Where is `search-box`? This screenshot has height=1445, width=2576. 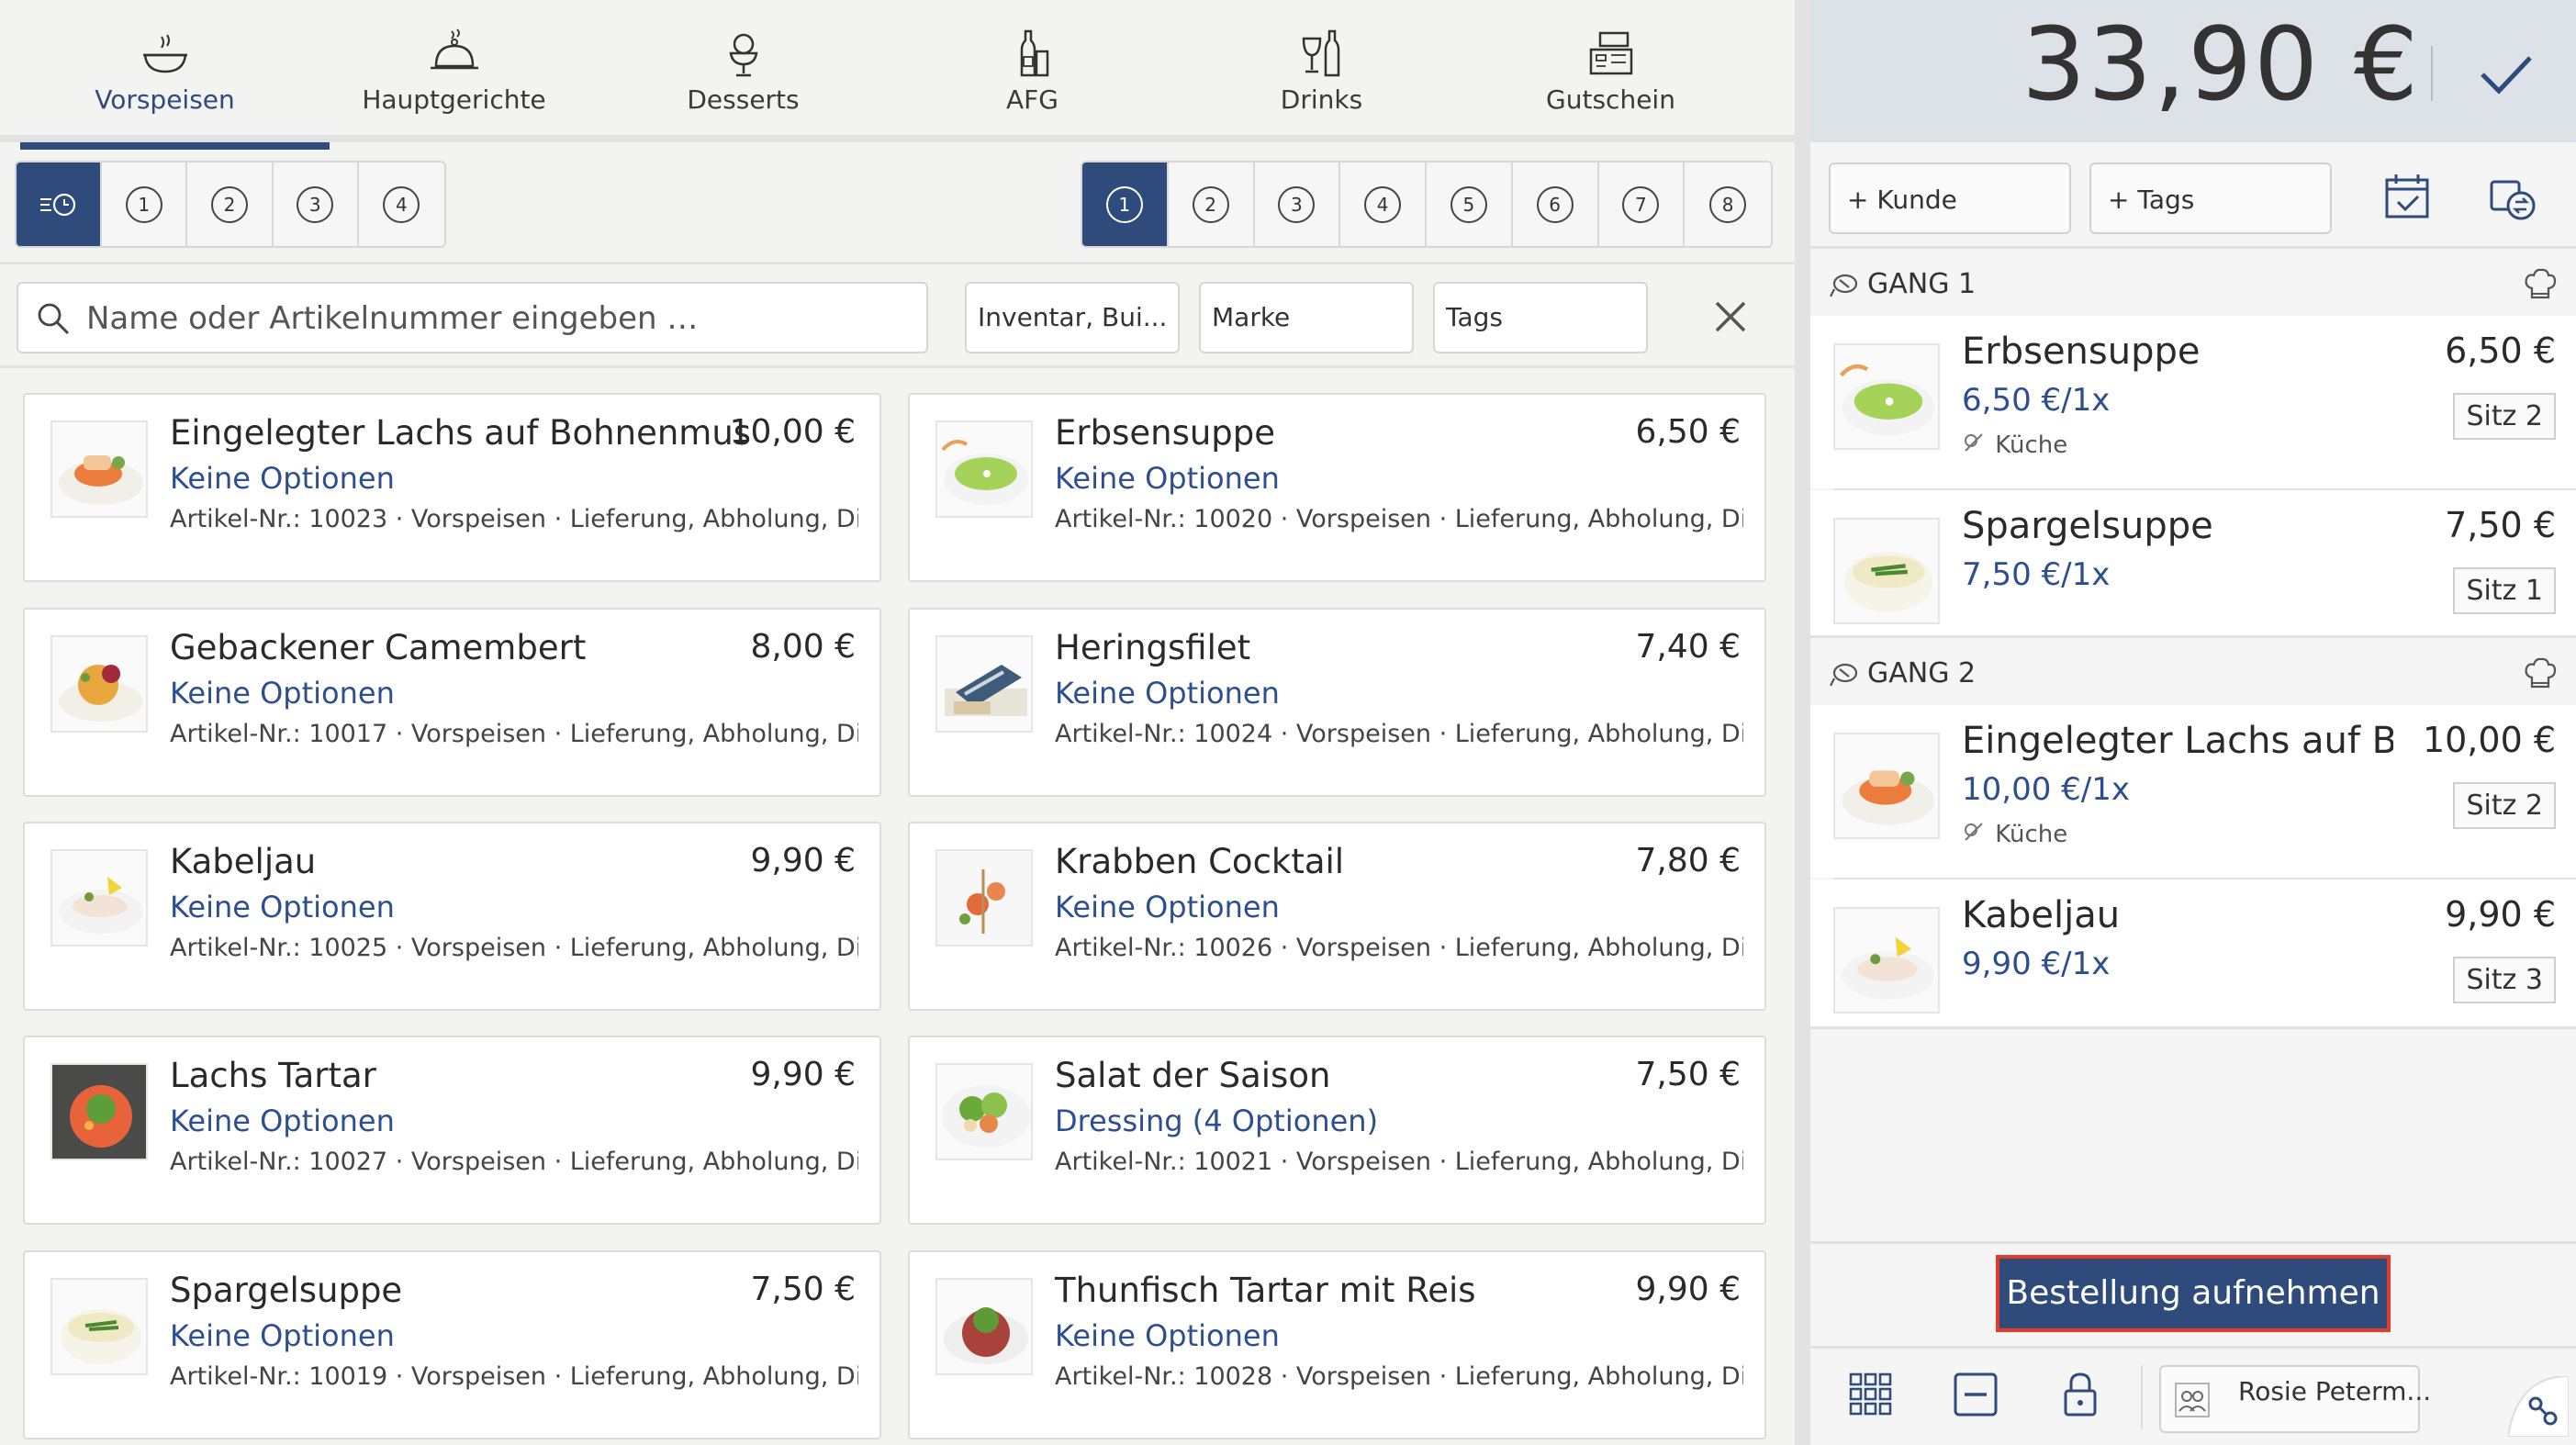
search-box is located at coordinates (472, 317).